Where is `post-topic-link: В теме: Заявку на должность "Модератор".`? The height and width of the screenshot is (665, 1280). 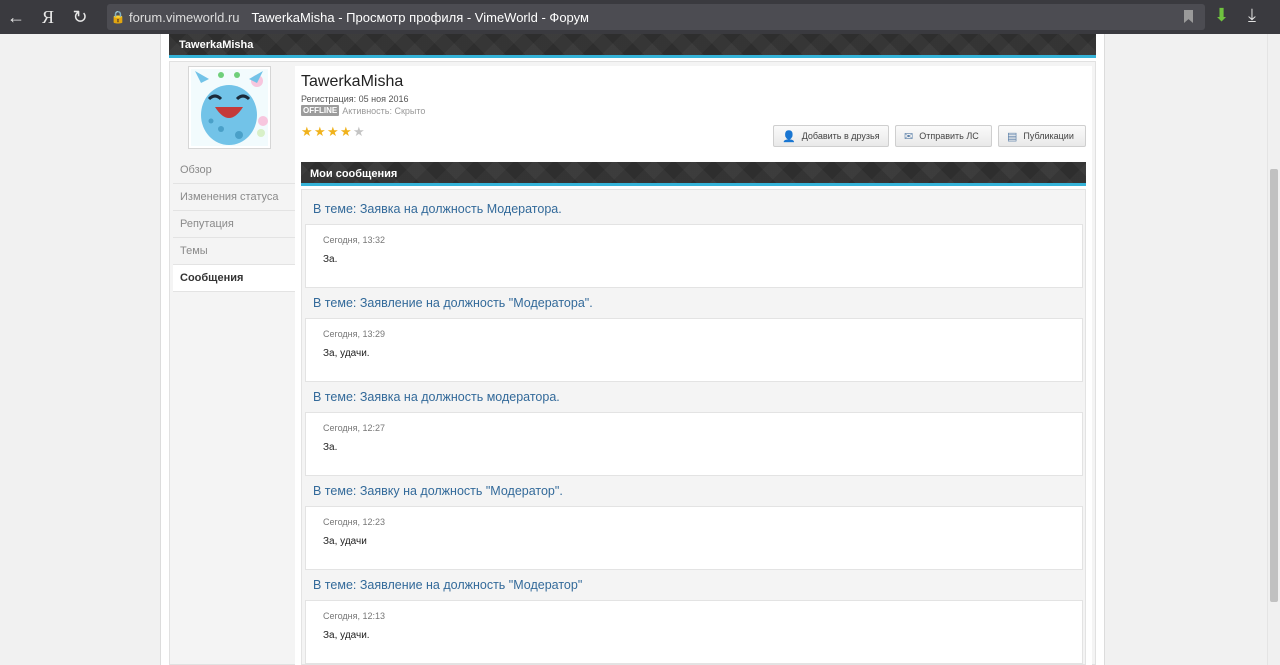 post-topic-link: В теме: Заявку на должность "Модератор". is located at coordinates (694, 491).